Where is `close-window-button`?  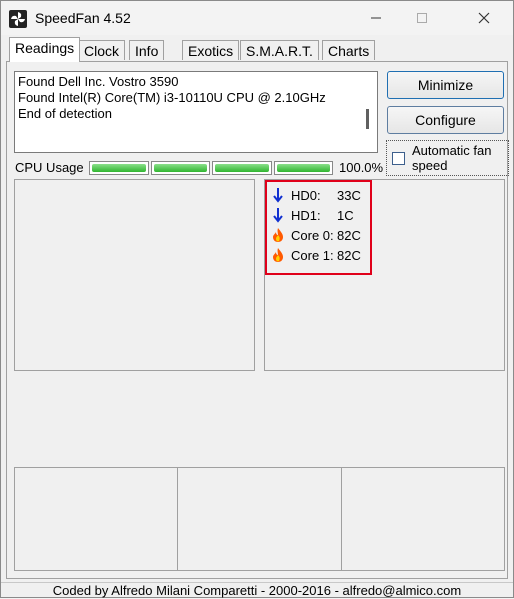
close-window-button is located at coordinates (484, 18).